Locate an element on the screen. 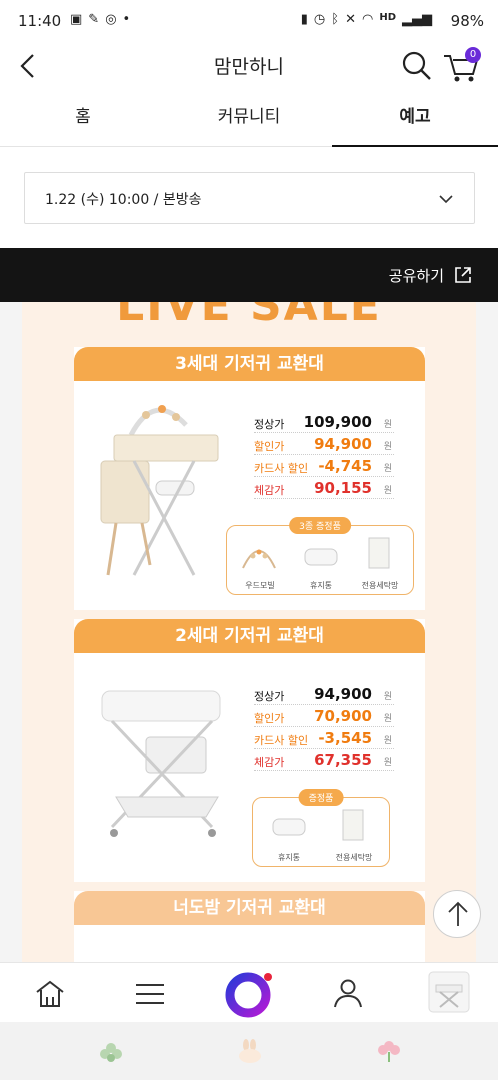 The image size is (498, 1080). chevron-down-icon is located at coordinates (446, 199).